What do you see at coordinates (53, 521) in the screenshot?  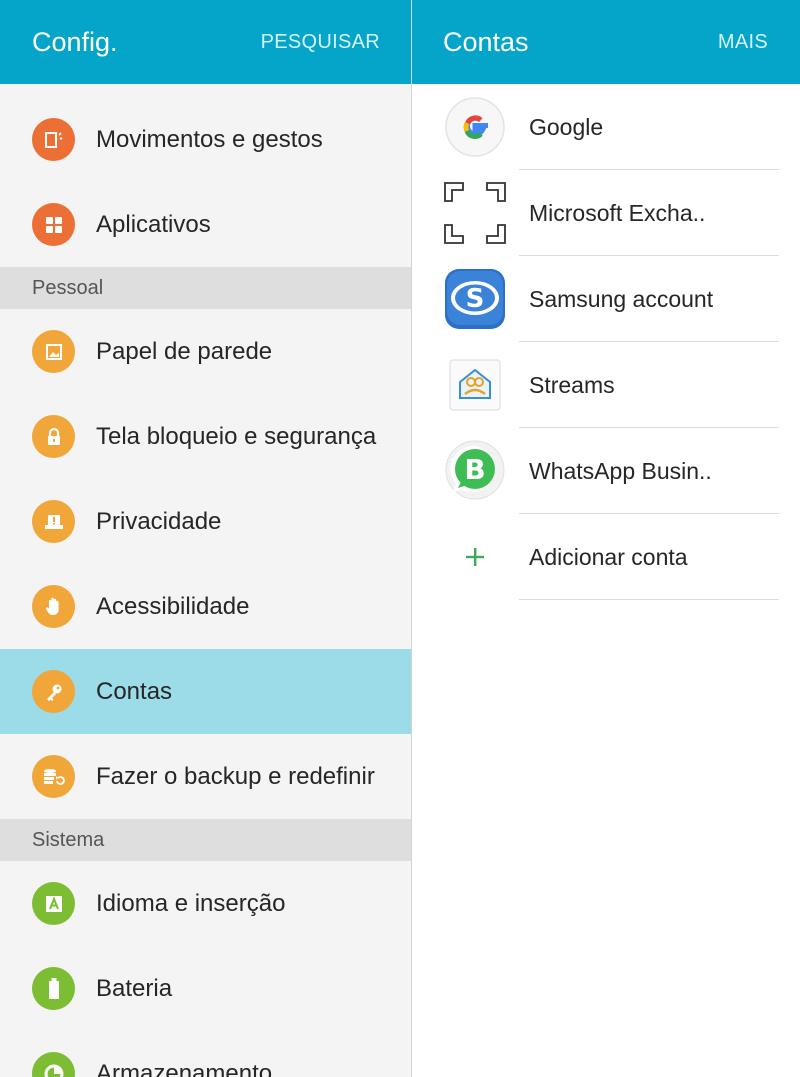 I see `privacy-alert-icon` at bounding box center [53, 521].